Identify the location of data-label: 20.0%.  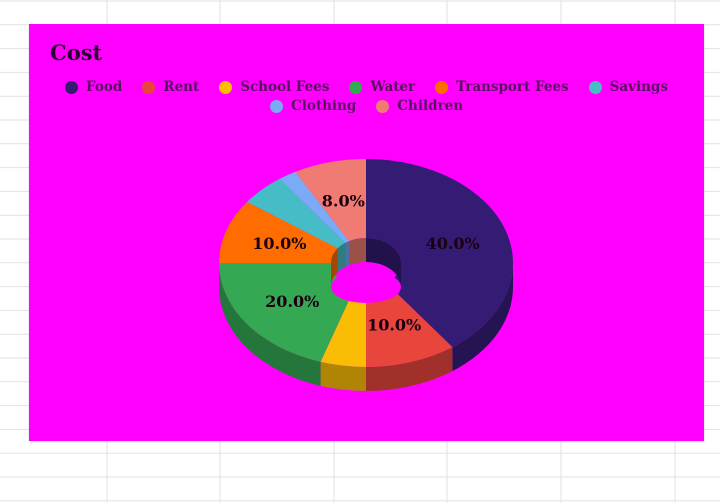
(292, 301).